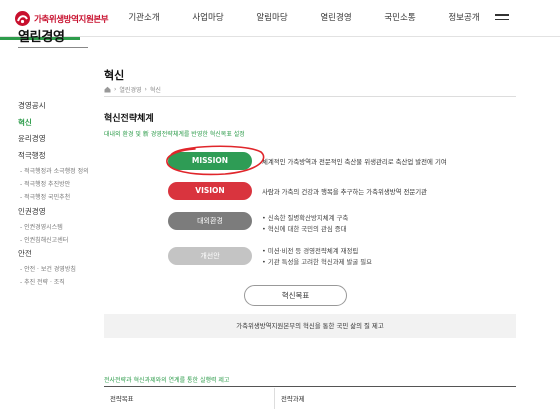 The width and height of the screenshot is (560, 409). What do you see at coordinates (208, 18) in the screenshot?
I see `nav-item-business: 사업마당` at bounding box center [208, 18].